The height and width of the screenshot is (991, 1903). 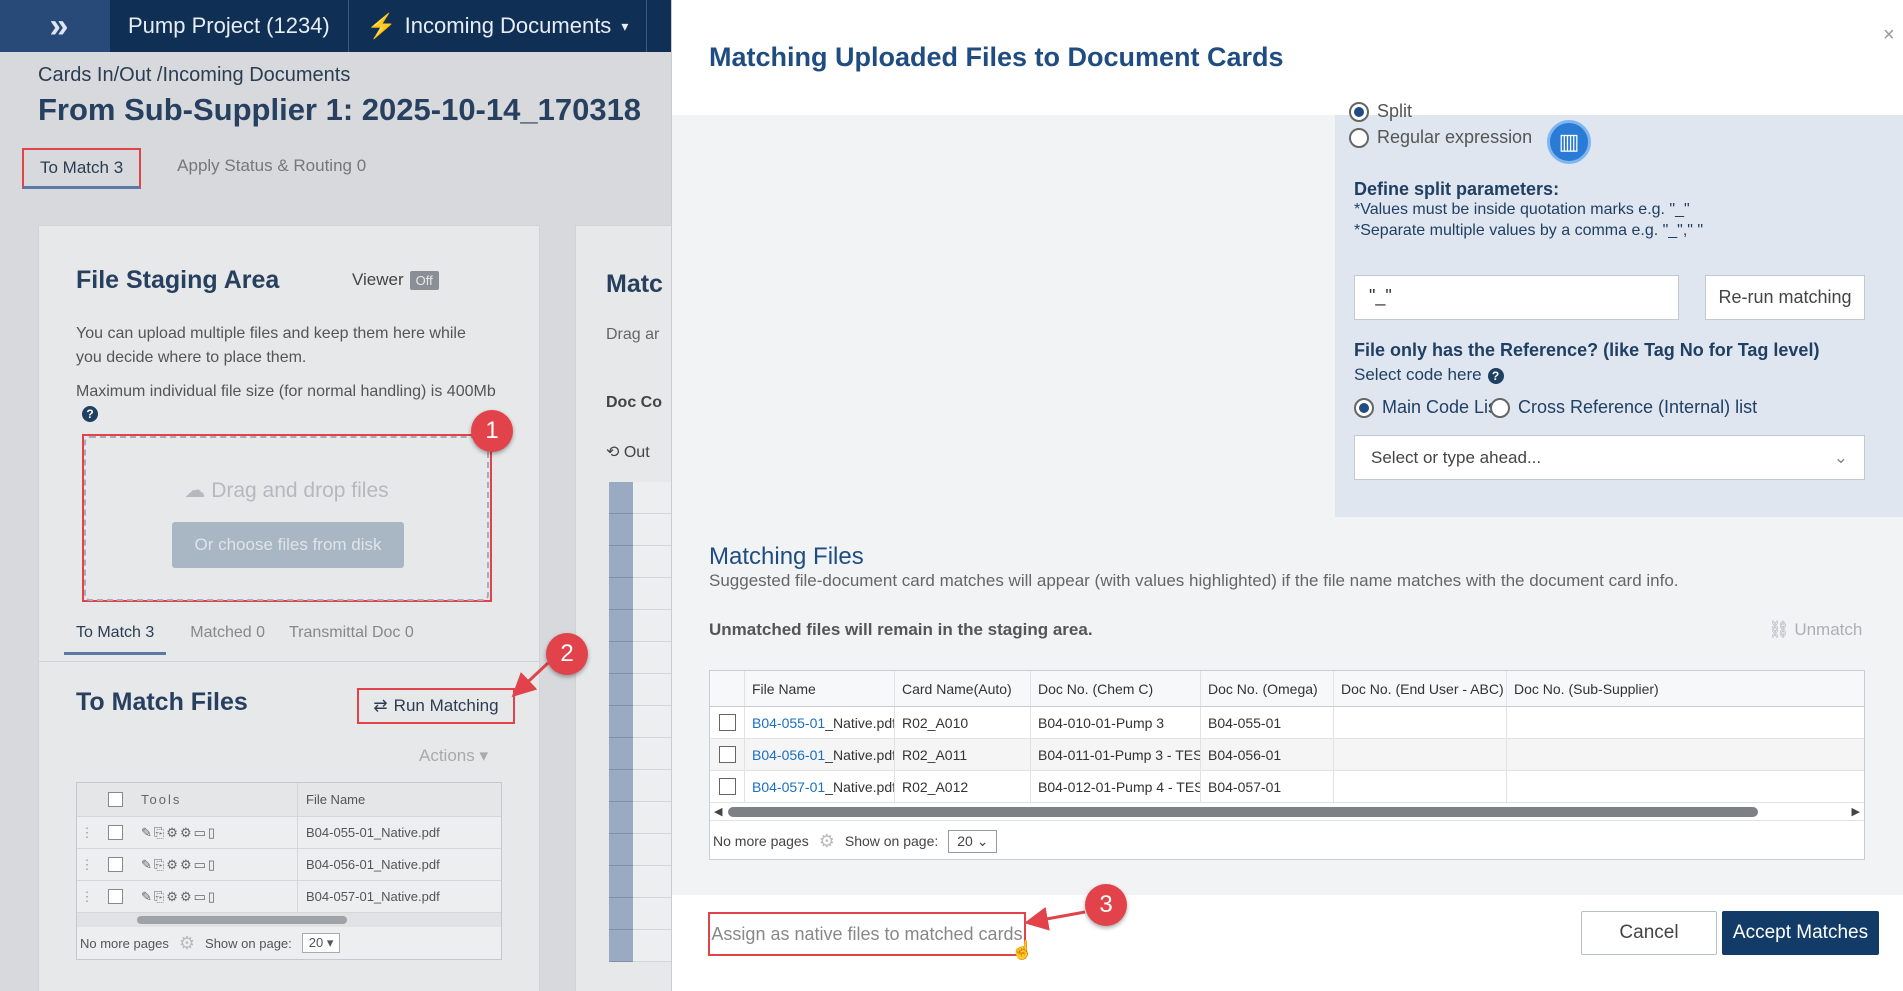 What do you see at coordinates (1516, 297) in the screenshot?
I see `split-parameters-input: "_"` at bounding box center [1516, 297].